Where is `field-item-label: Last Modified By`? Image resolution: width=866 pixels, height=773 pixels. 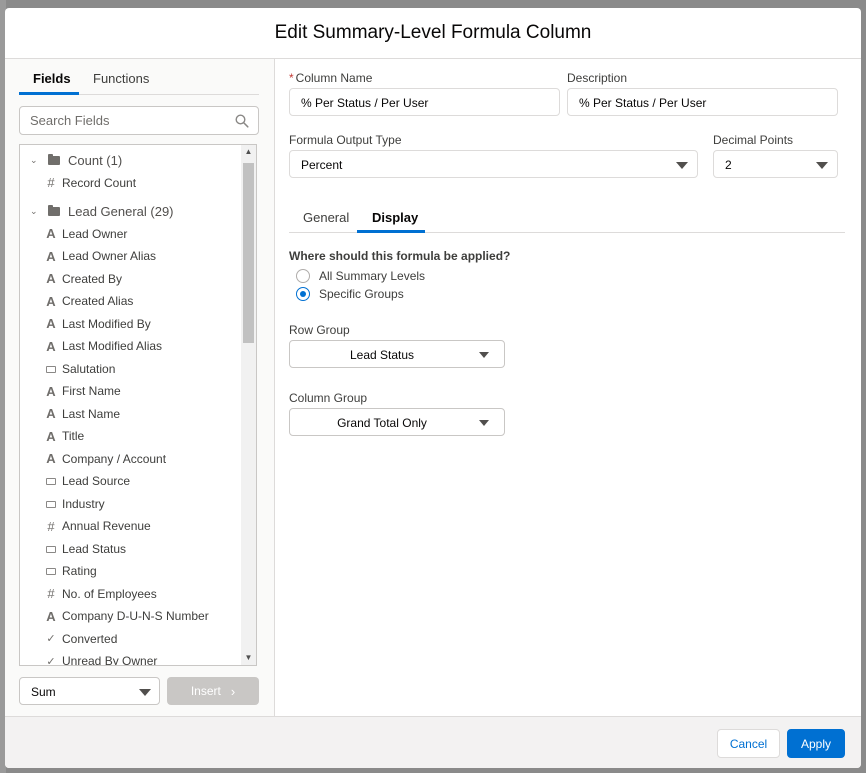 field-item-label: Last Modified By is located at coordinates (106, 323).